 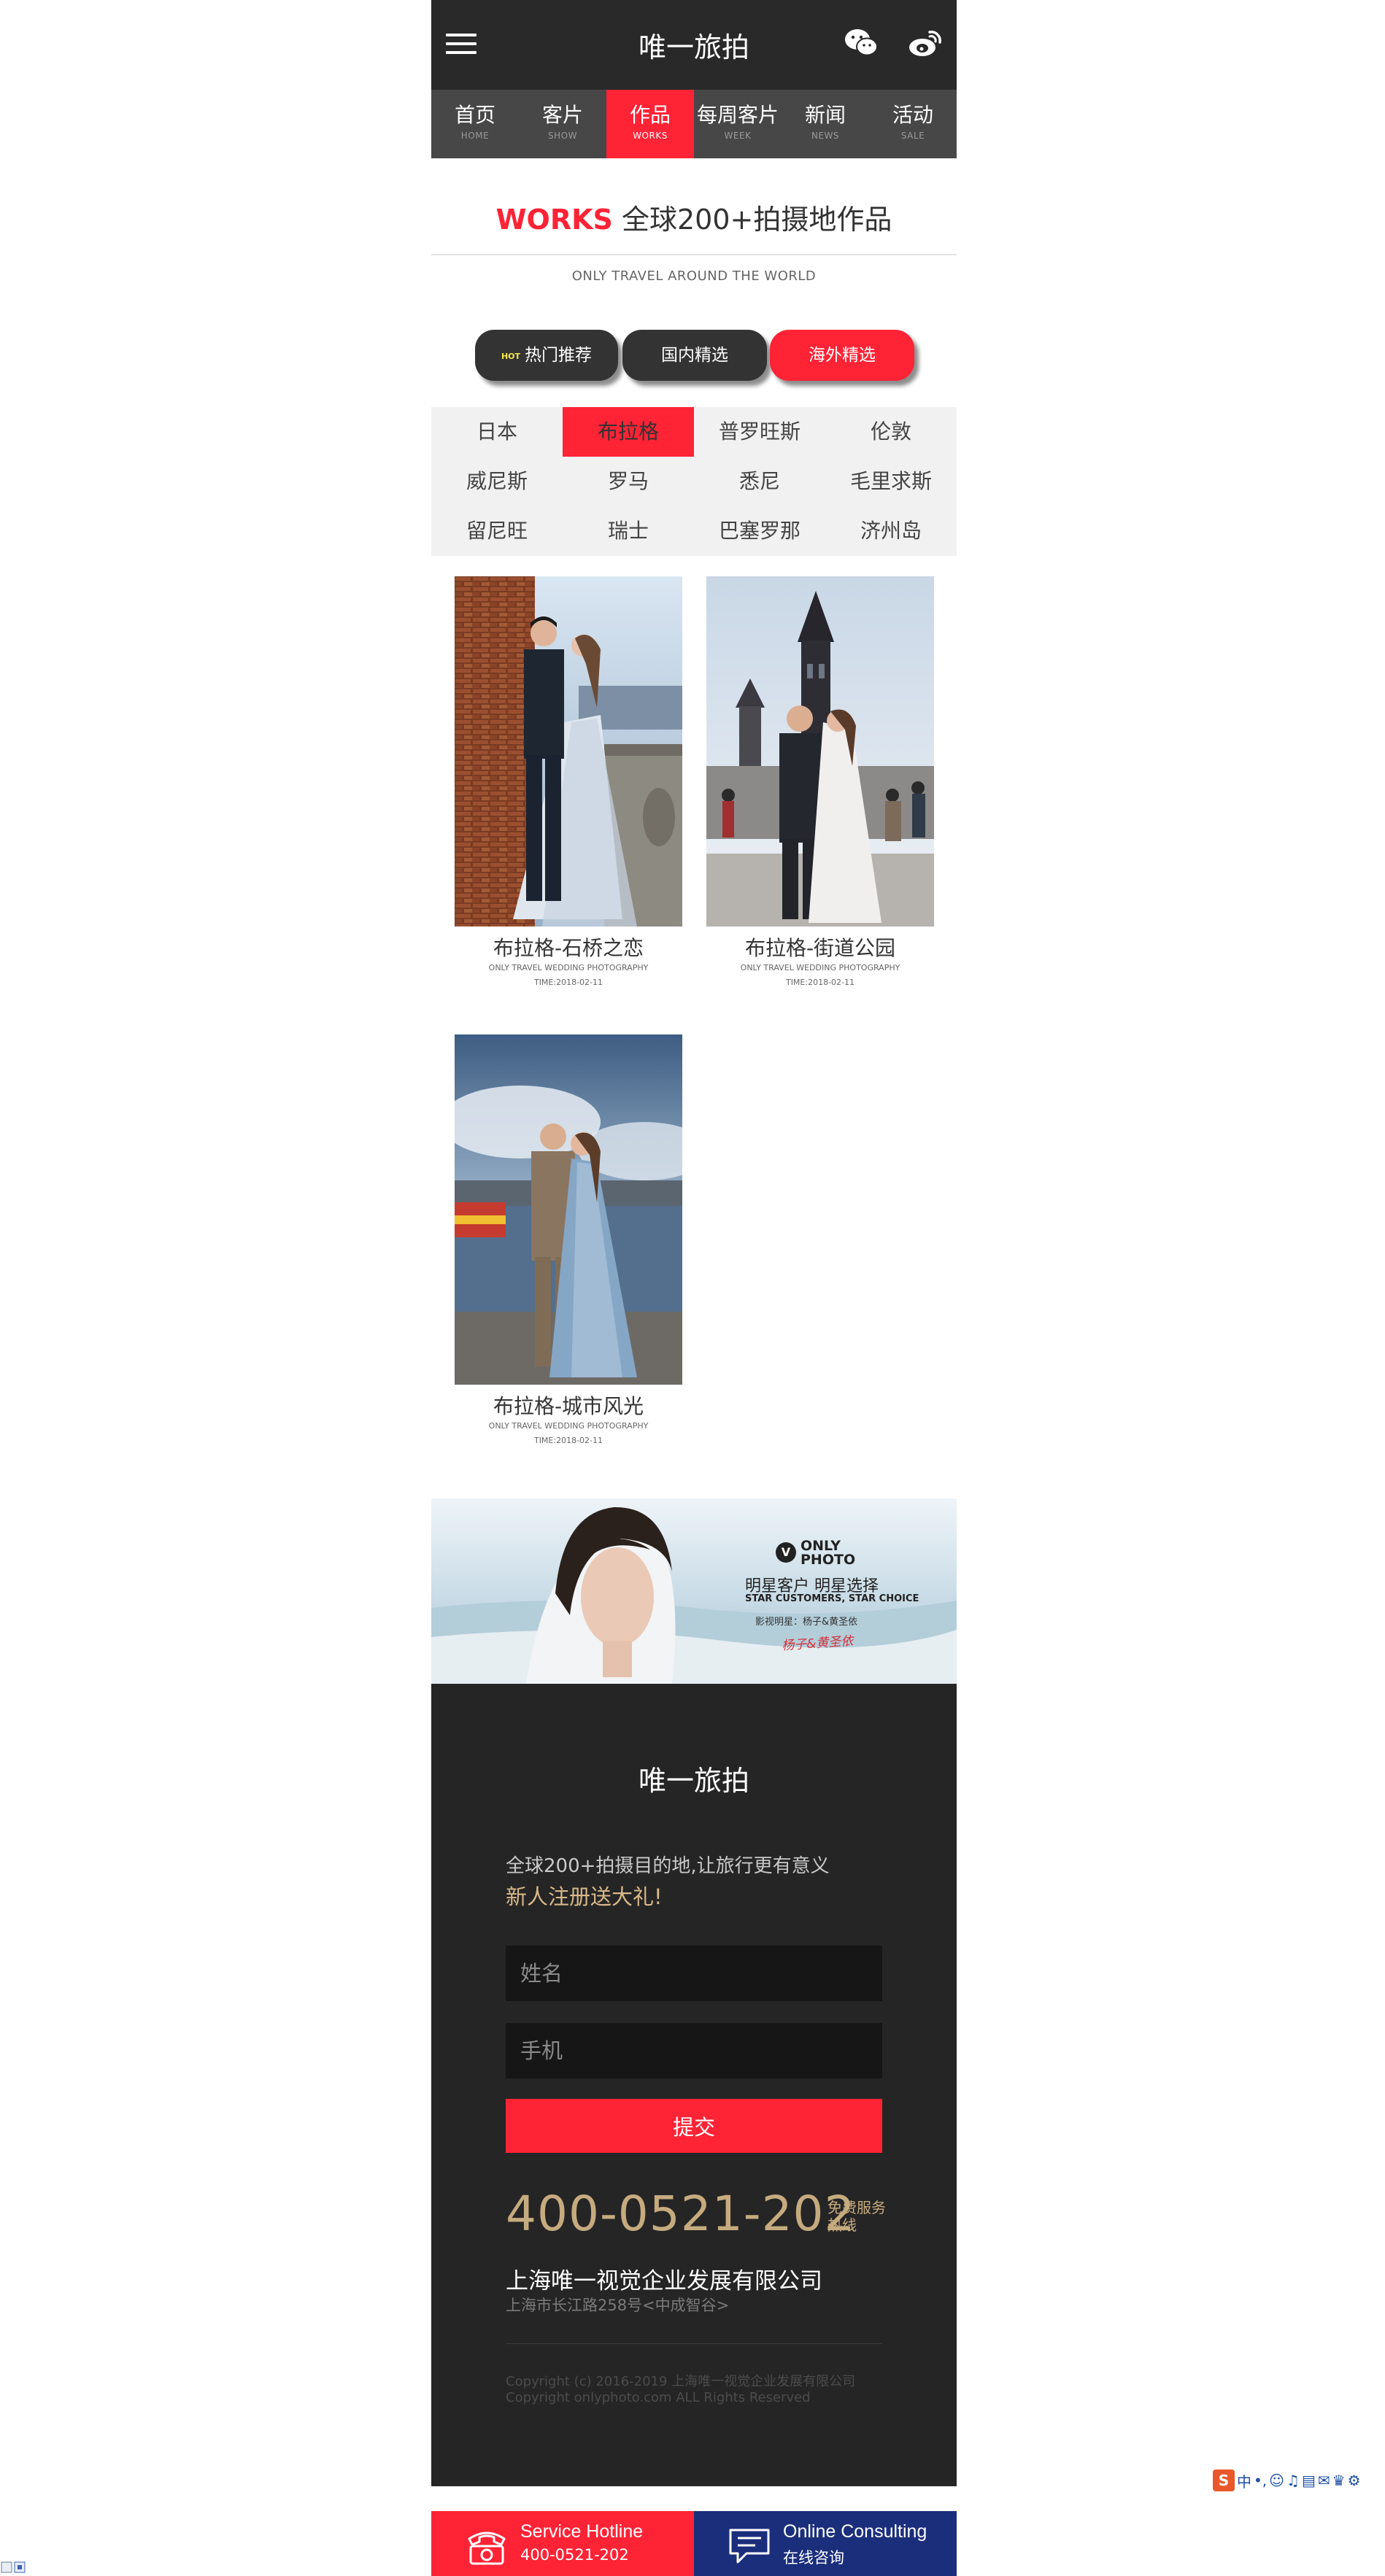 I want to click on name-input, so click(x=694, y=1973).